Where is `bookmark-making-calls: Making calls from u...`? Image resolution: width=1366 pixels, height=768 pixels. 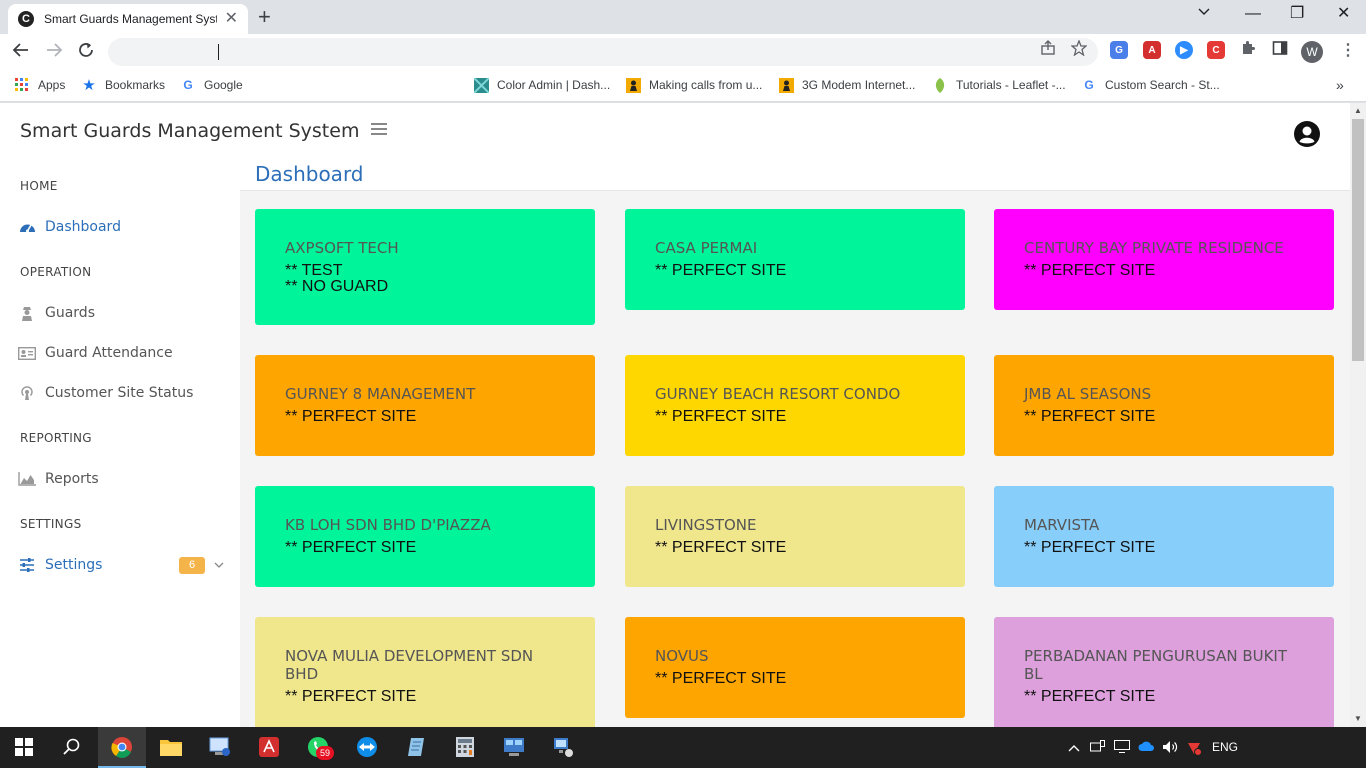
bookmark-making-calls: Making calls from u... is located at coordinates (693, 85).